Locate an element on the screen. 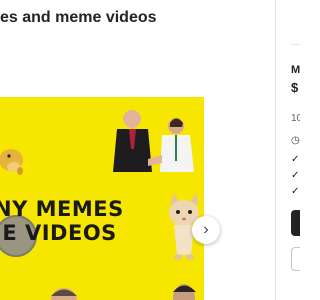 This screenshot has height=300, width=320. thumbnail-title-line2: IE VIDEOS is located at coordinates (58, 233).